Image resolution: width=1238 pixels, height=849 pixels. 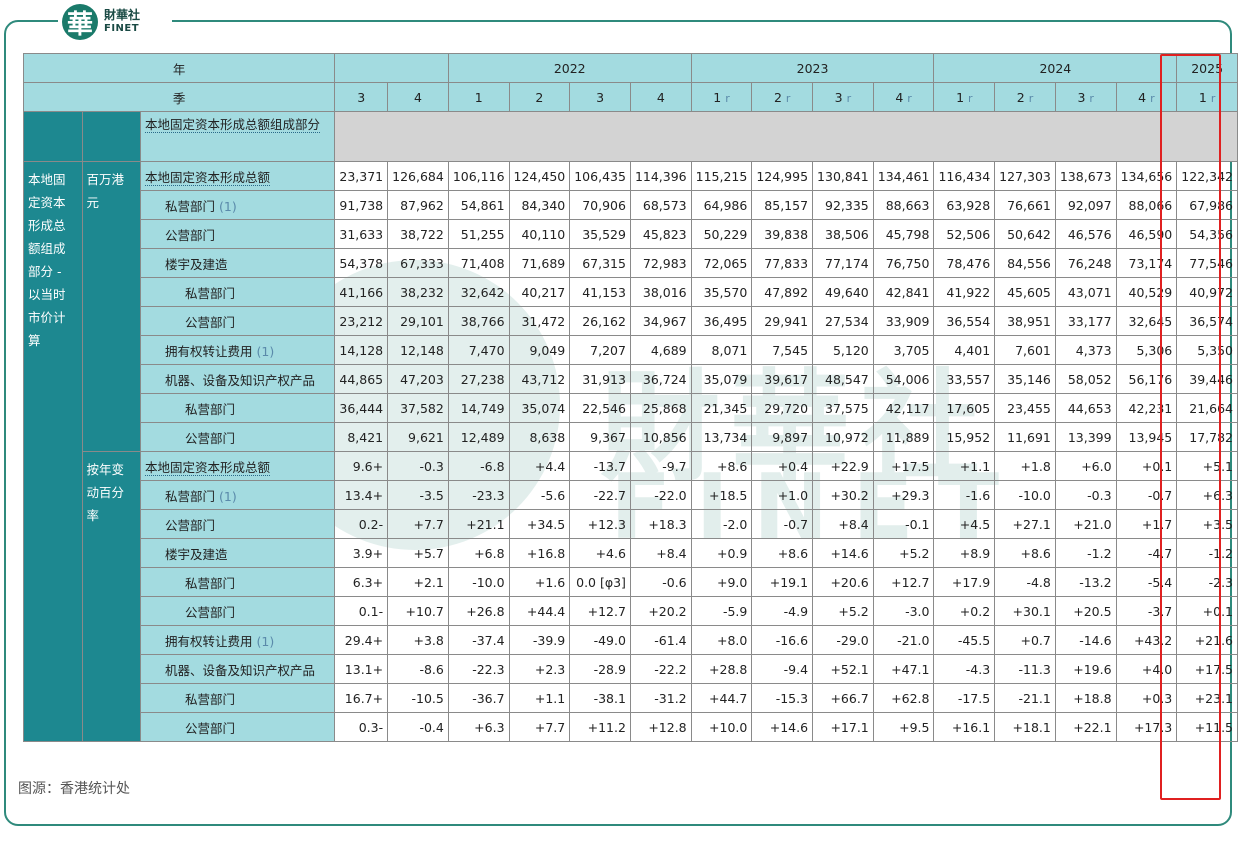 I want to click on value-cell: 77,833, so click(x=782, y=263).